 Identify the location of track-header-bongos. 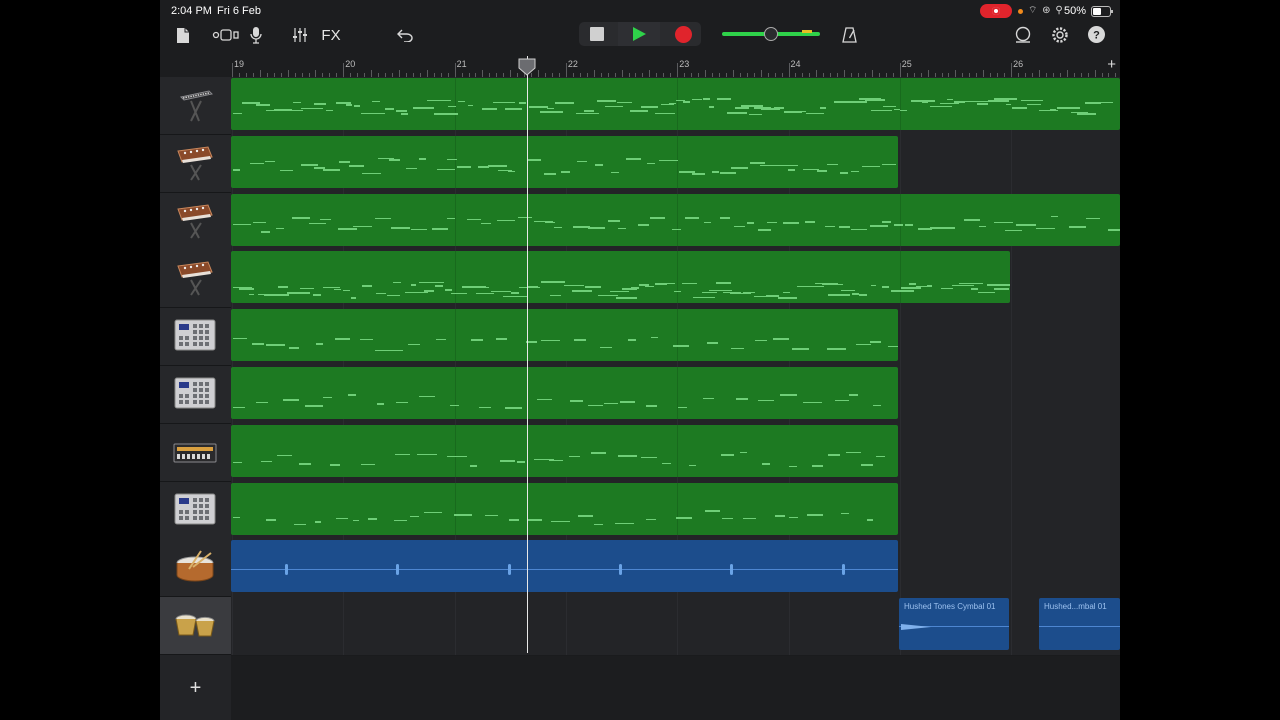
(195, 626).